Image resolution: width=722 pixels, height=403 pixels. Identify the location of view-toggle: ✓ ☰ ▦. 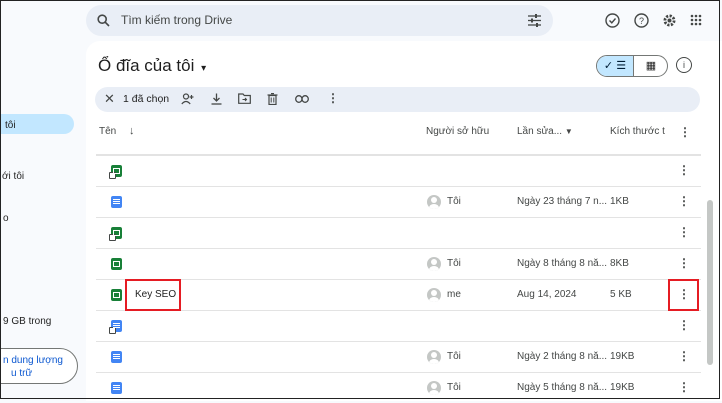
(632, 66).